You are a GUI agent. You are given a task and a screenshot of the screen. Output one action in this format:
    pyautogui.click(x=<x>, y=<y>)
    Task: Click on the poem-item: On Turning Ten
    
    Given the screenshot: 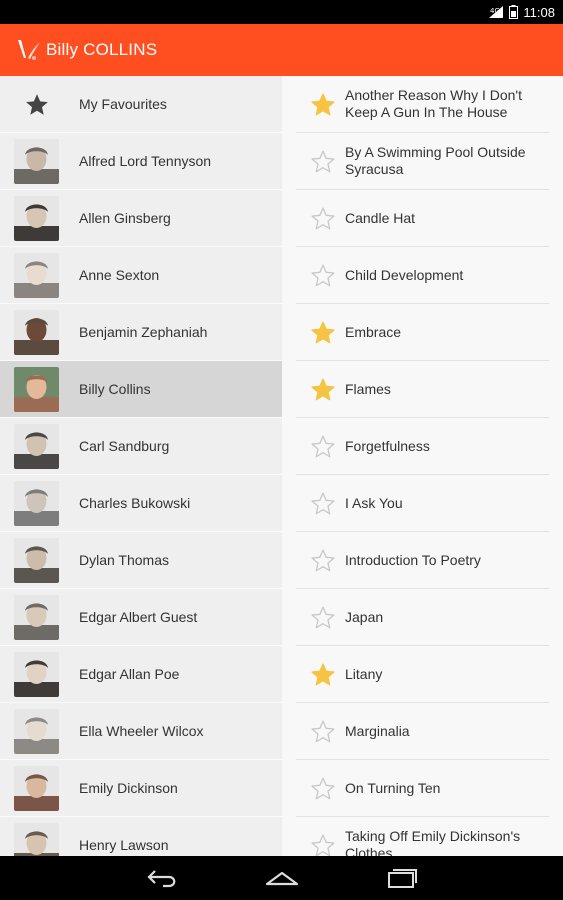 What is the action you would take?
    pyautogui.click(x=422, y=788)
    